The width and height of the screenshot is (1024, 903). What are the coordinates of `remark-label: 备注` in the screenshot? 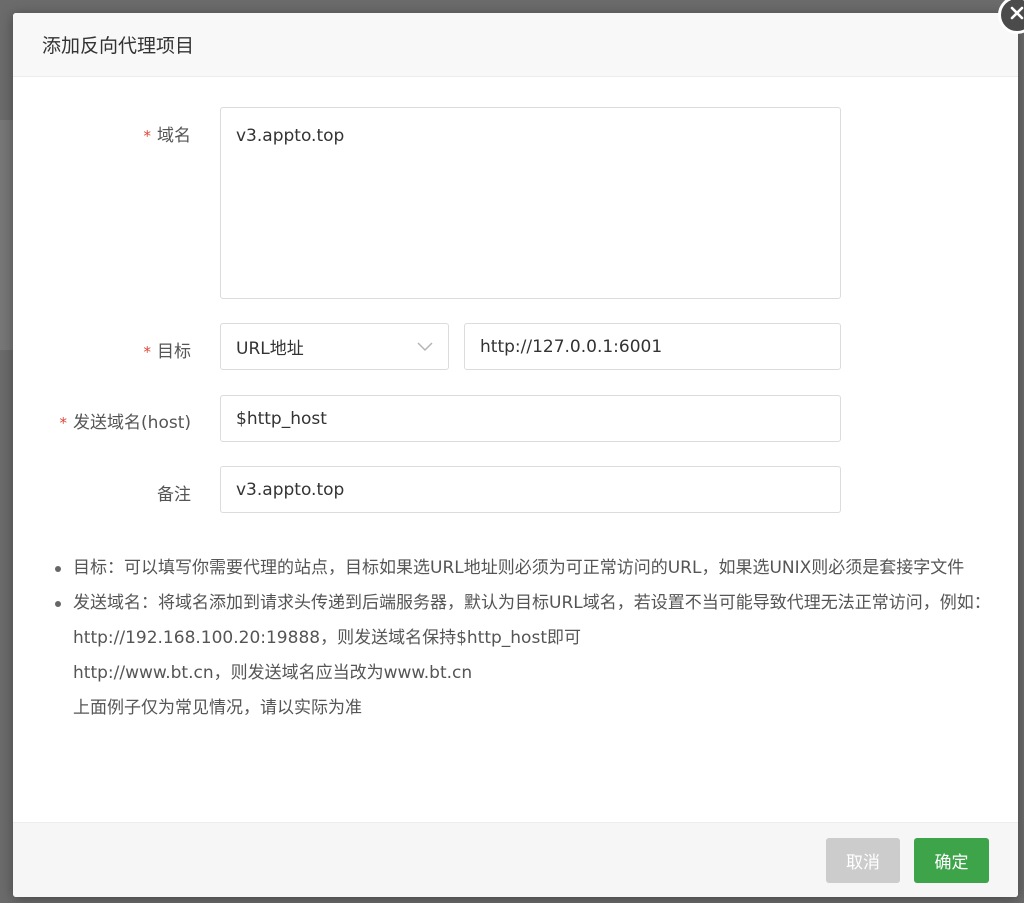 It's located at (174, 492).